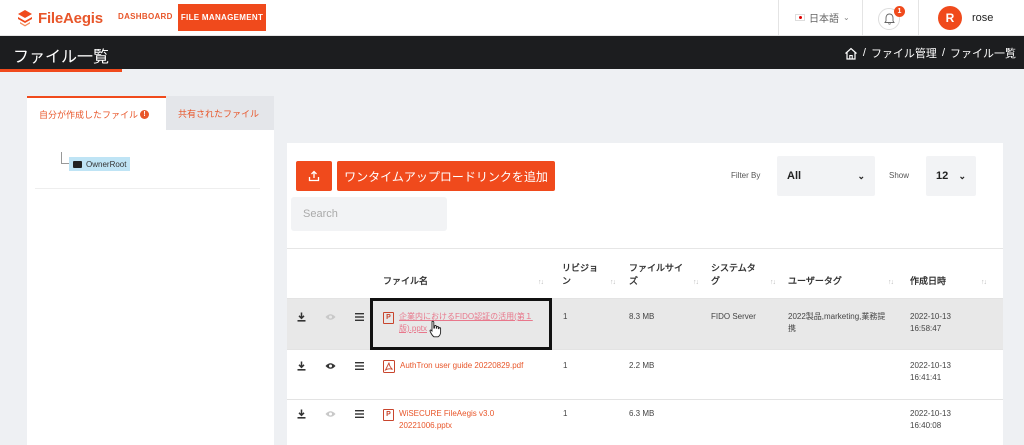 This screenshot has height=445, width=1024. I want to click on column-header-user-tag: ユーザータグ, so click(815, 281).